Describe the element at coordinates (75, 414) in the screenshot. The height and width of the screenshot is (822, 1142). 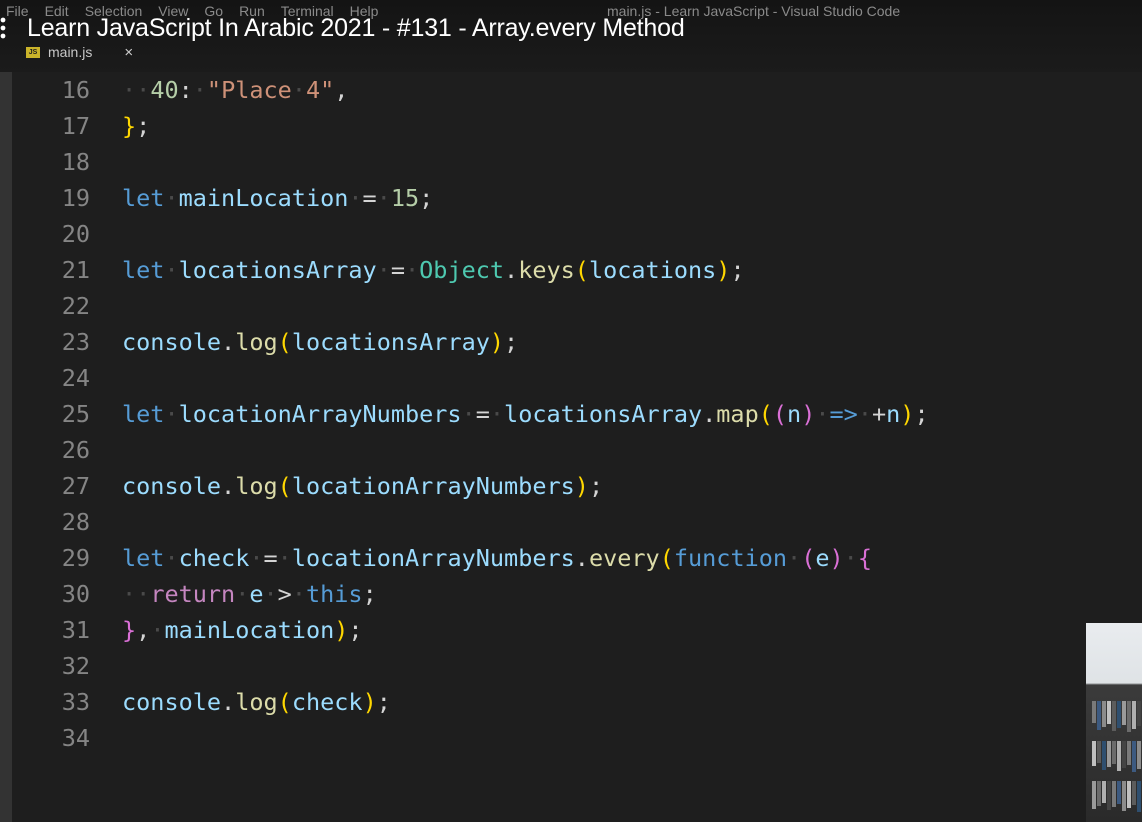
I see `line-number: 25` at that location.